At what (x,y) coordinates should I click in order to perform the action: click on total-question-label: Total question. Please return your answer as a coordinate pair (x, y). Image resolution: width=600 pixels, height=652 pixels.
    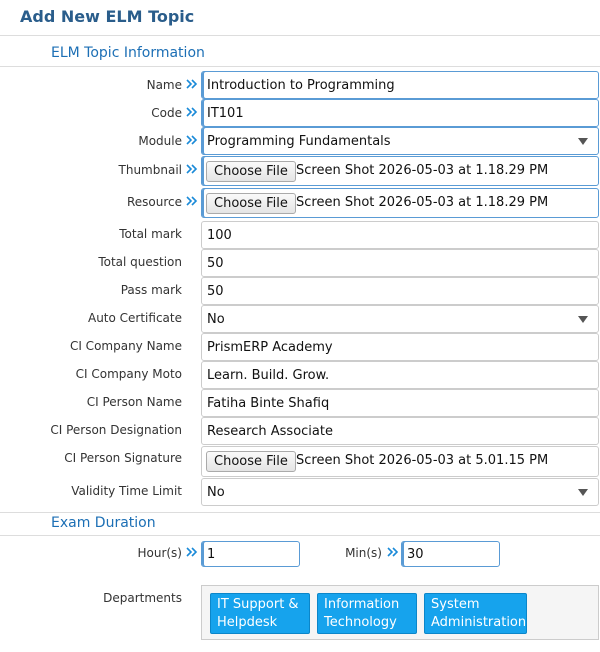
    Looking at the image, I should click on (140, 262).